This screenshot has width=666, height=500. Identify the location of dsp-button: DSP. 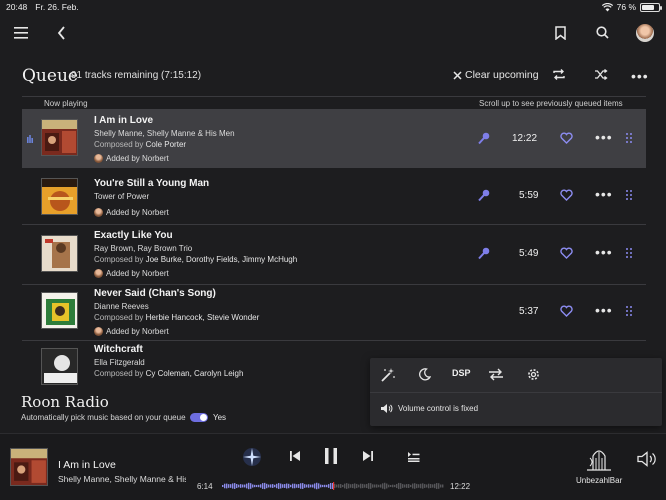
(461, 373).